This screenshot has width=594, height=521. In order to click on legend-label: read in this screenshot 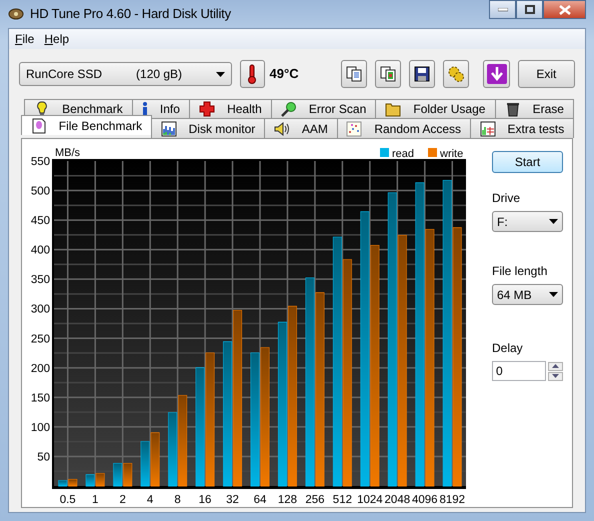, I will do `click(403, 154)`.